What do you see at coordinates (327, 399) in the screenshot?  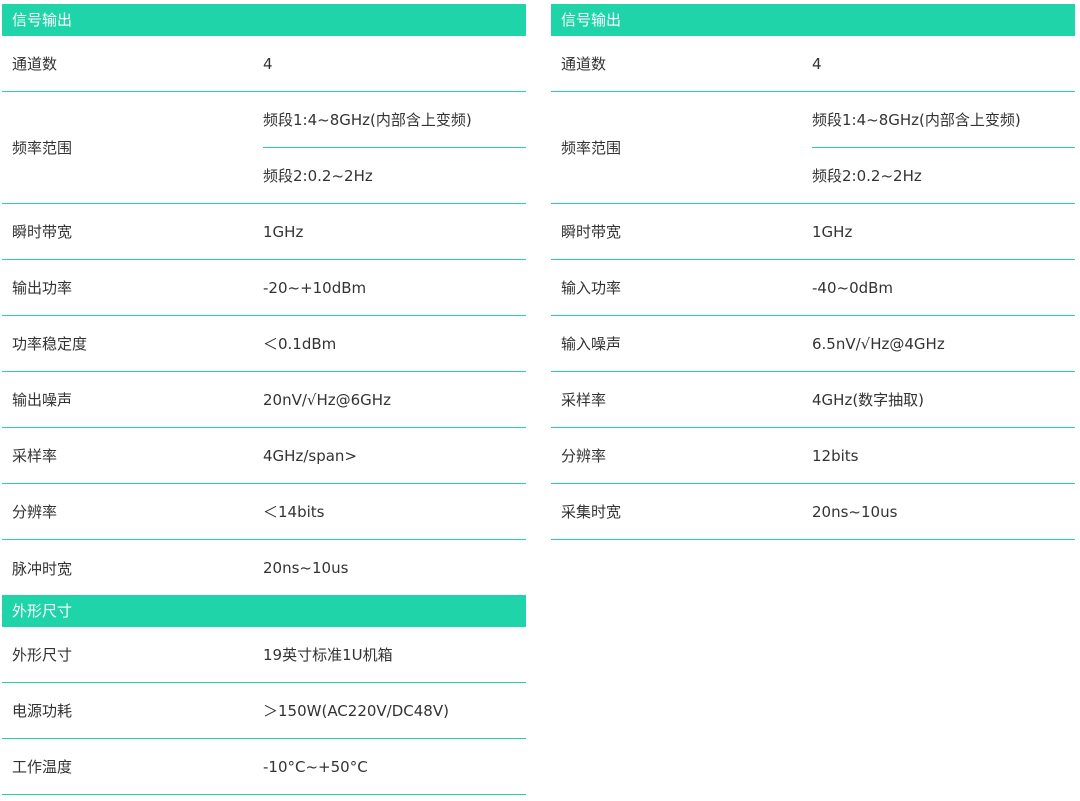 I see `row-value: 20nV/√Hz@6GHz` at bounding box center [327, 399].